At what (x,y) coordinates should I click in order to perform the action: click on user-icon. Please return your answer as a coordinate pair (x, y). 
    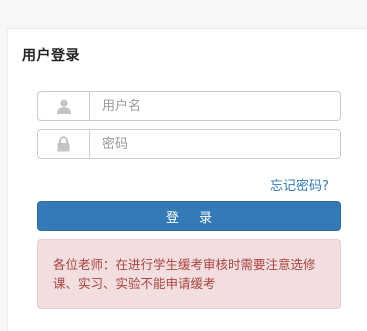
    Looking at the image, I should click on (63, 106).